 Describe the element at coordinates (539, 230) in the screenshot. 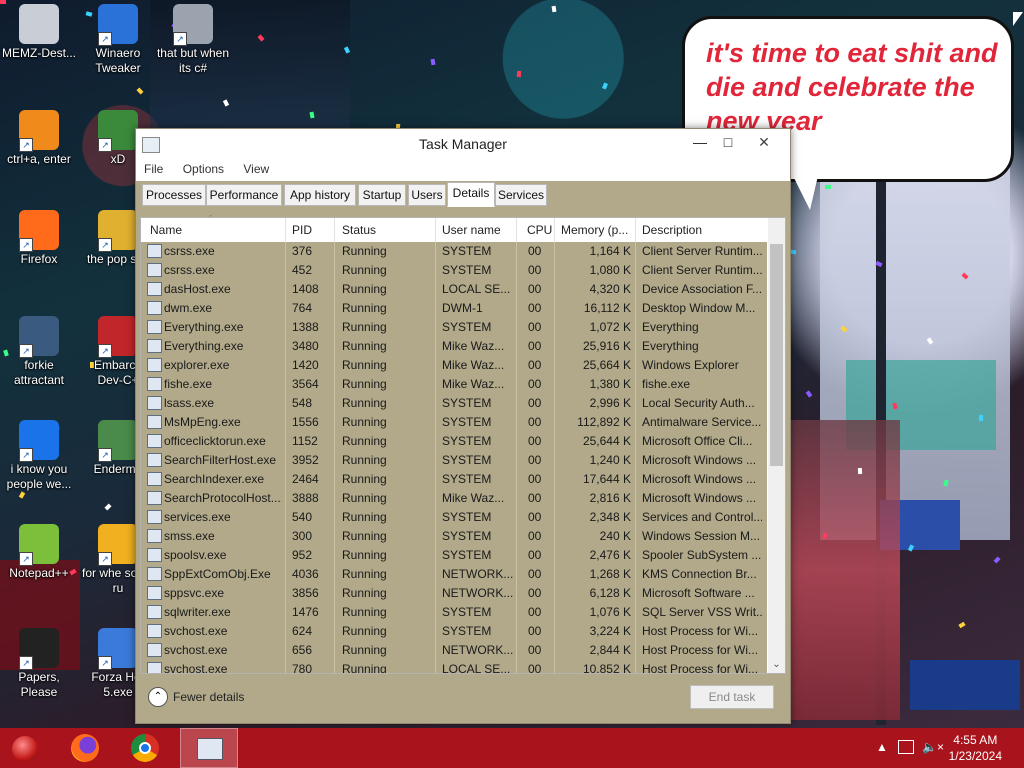

I see `column-header-cpu: CPU` at that location.